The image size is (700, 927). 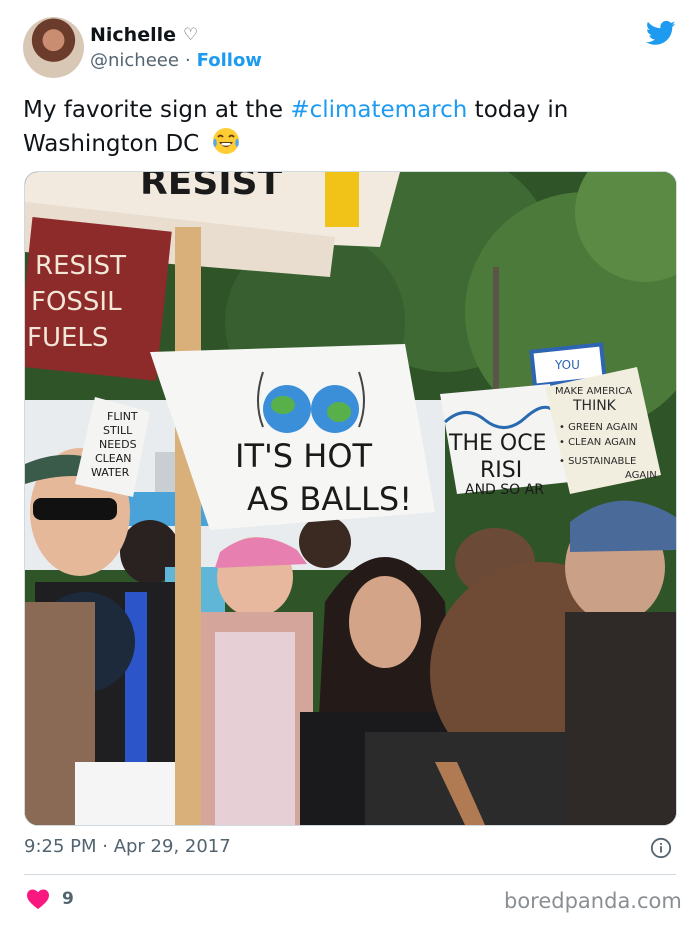 What do you see at coordinates (229, 60) in the screenshot?
I see `follow-button: Follow` at bounding box center [229, 60].